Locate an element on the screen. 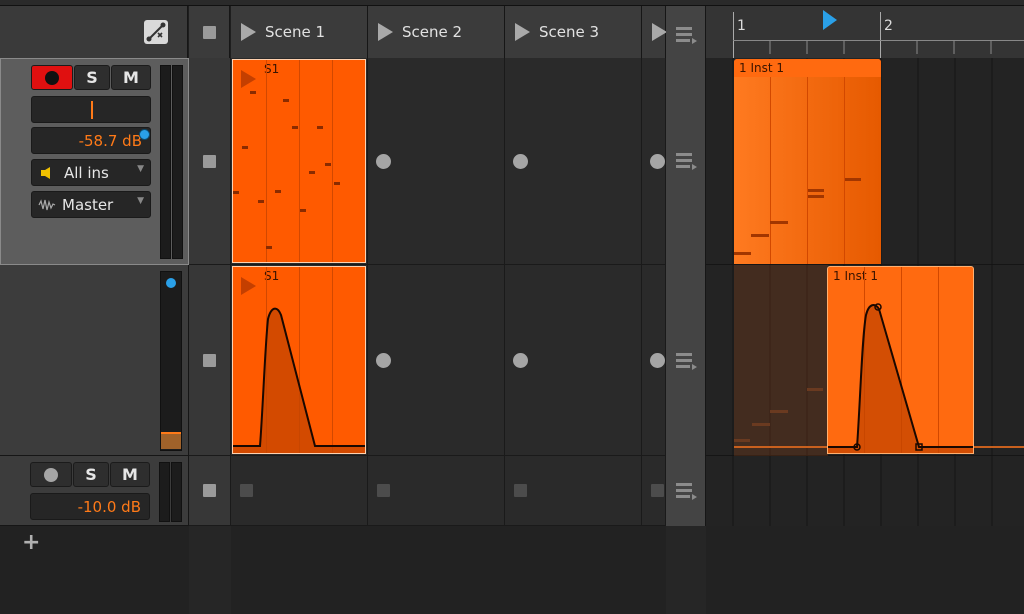  scene-header-1: Scene 1 is located at coordinates (299, 32).